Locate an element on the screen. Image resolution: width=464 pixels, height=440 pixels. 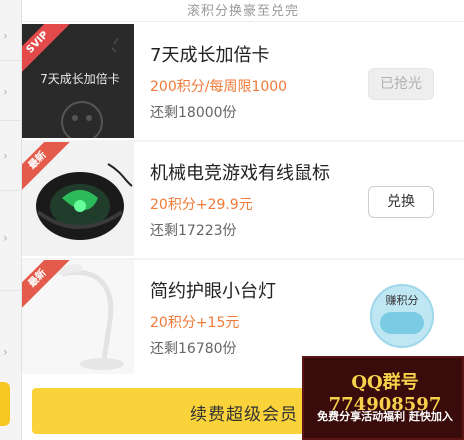
item-price: 20积分+15元 is located at coordinates (195, 323).